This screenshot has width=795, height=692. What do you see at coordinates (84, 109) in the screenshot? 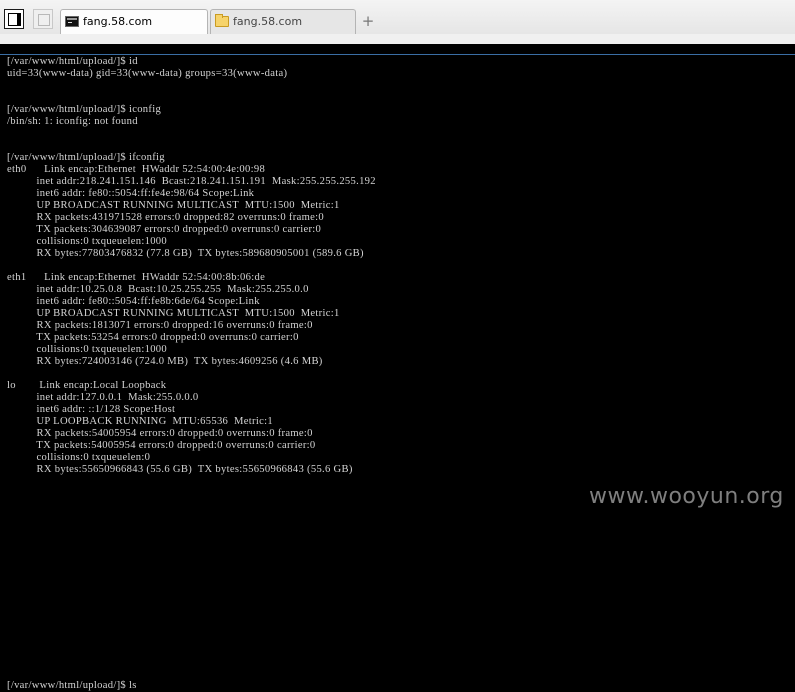
I see `terminal-line: [/var/www/html/upload/]$ iconfig` at bounding box center [84, 109].